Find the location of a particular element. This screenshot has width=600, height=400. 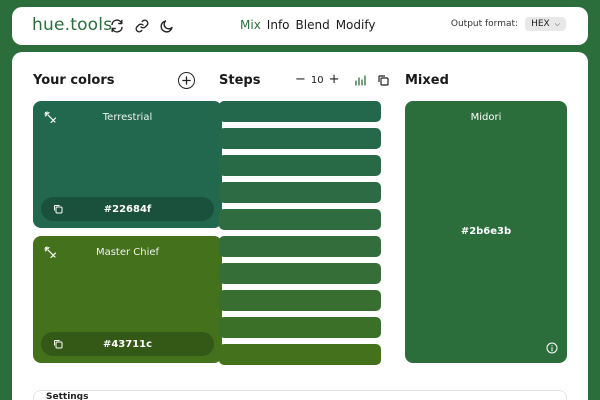

add-color-button is located at coordinates (186, 80).